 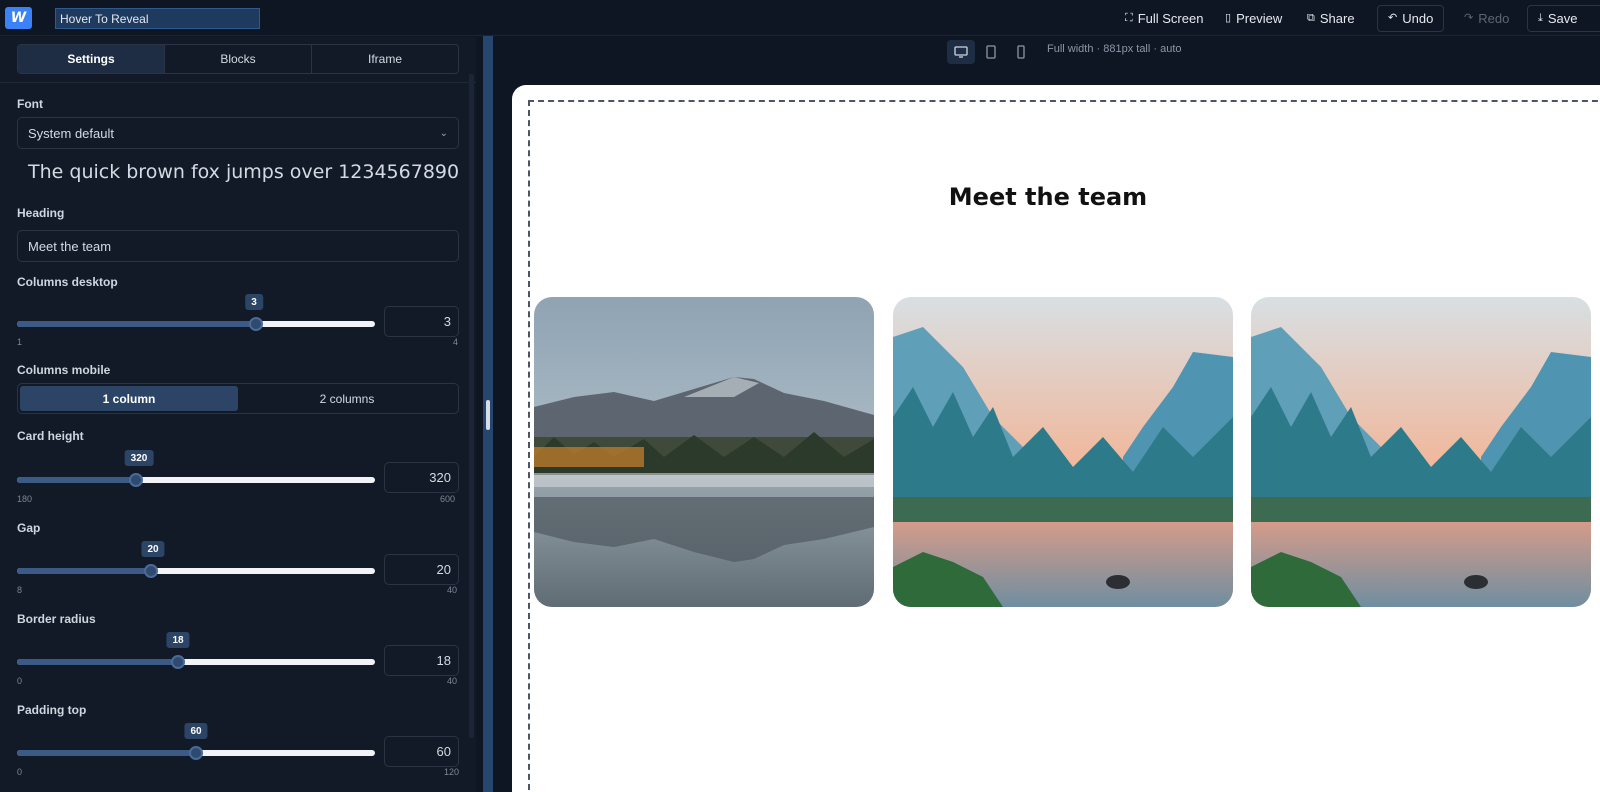 What do you see at coordinates (347, 398) in the screenshot?
I see `two-columns-option: 2 columns` at bounding box center [347, 398].